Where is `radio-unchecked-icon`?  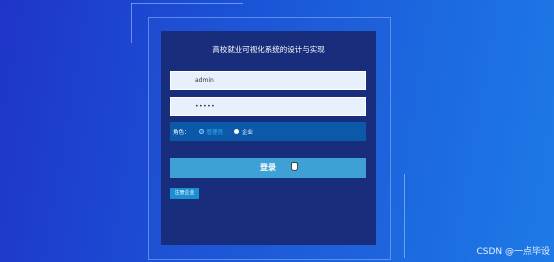 radio-unchecked-icon is located at coordinates (237, 131).